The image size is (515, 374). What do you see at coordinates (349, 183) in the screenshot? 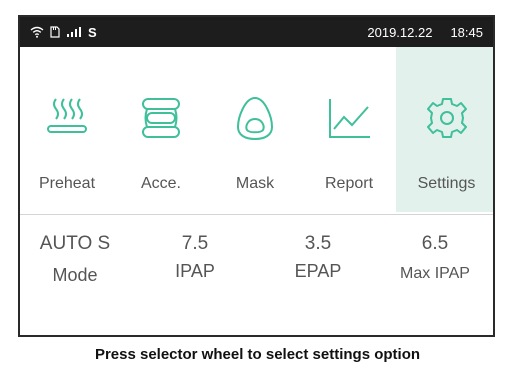
I see `menu-label-report: Report` at bounding box center [349, 183].